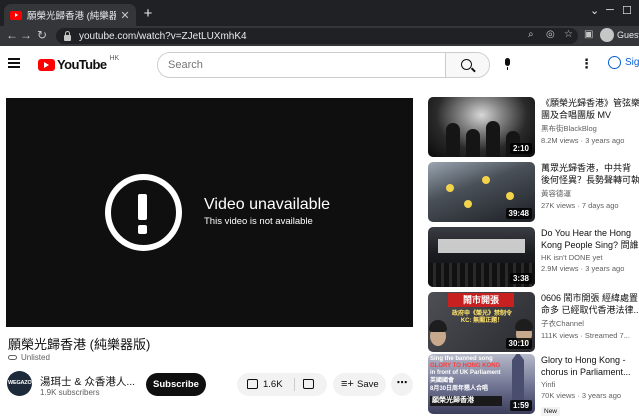 The width and height of the screenshot is (639, 418). Describe the element at coordinates (12, 35) in the screenshot. I see `back-arrow-icon: ←` at that location.